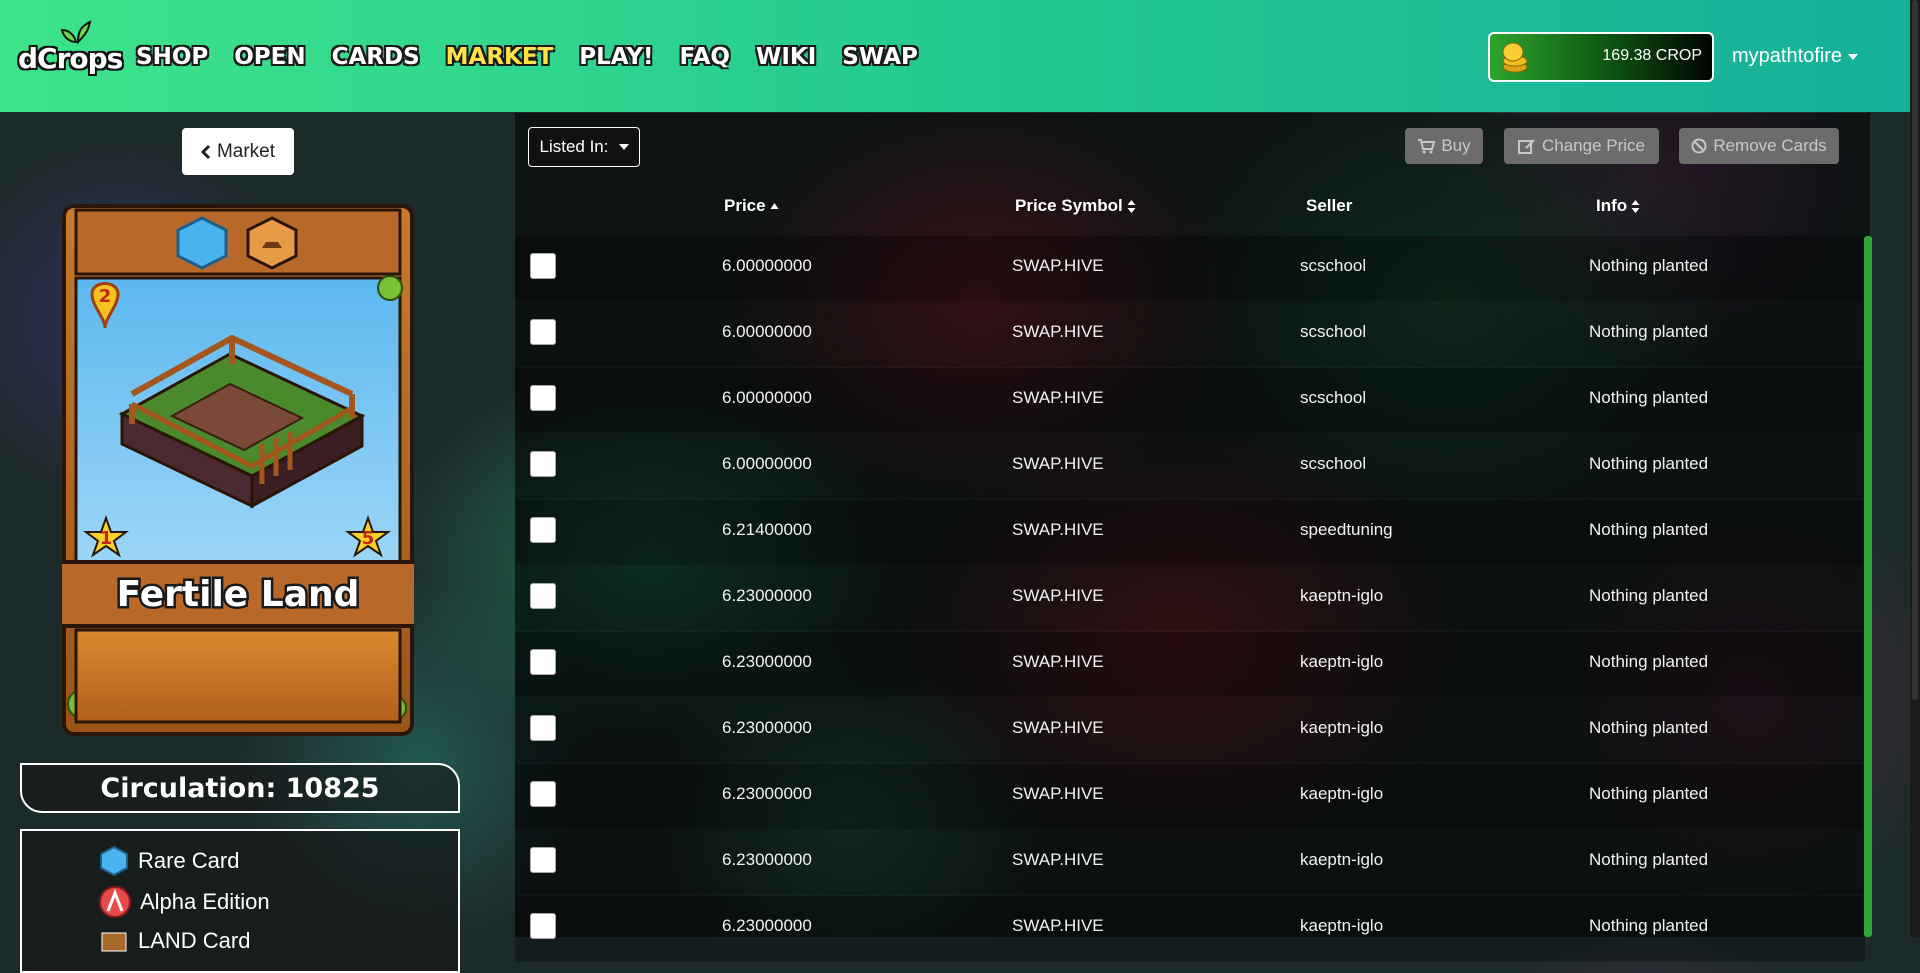  Describe the element at coordinates (1601, 57) in the screenshot. I see `crop-balance: 169.38 CROP` at that location.